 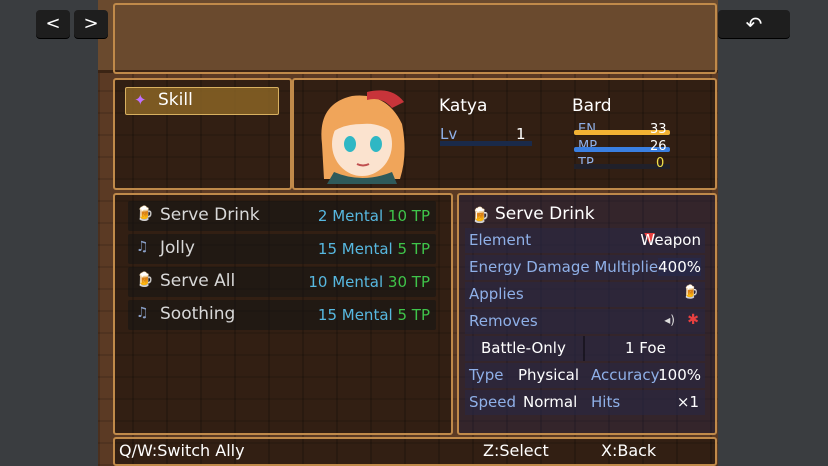 What do you see at coordinates (585, 402) in the screenshot?
I see `speed-row: Speed Normal Hits ×1` at bounding box center [585, 402].